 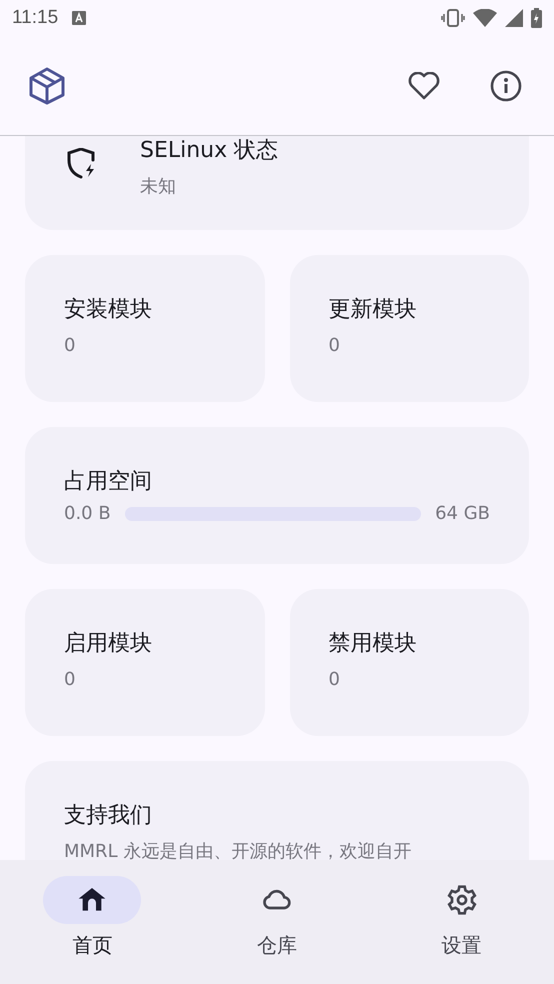 I want to click on wifi-icon, so click(x=485, y=18).